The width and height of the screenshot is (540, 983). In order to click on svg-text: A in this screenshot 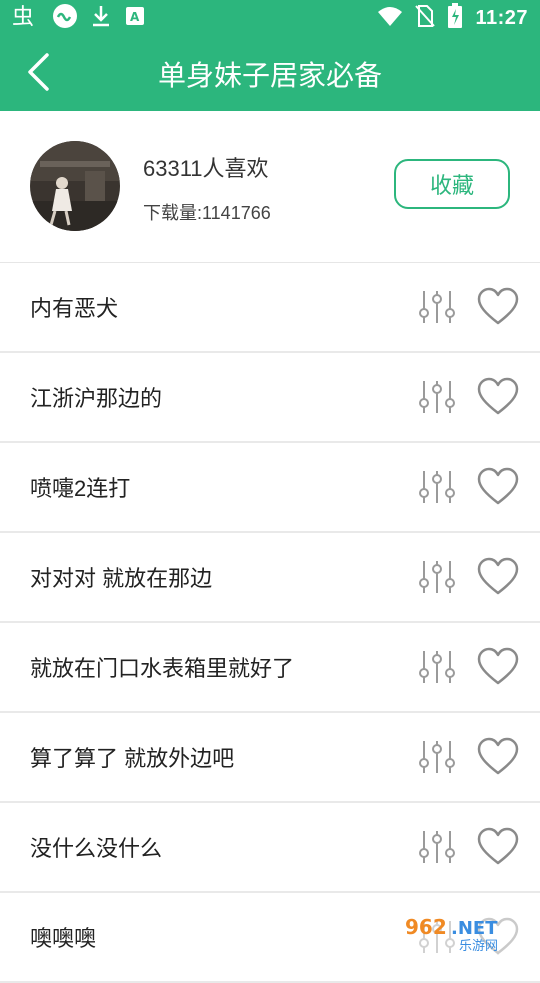, I will do `click(135, 17)`.